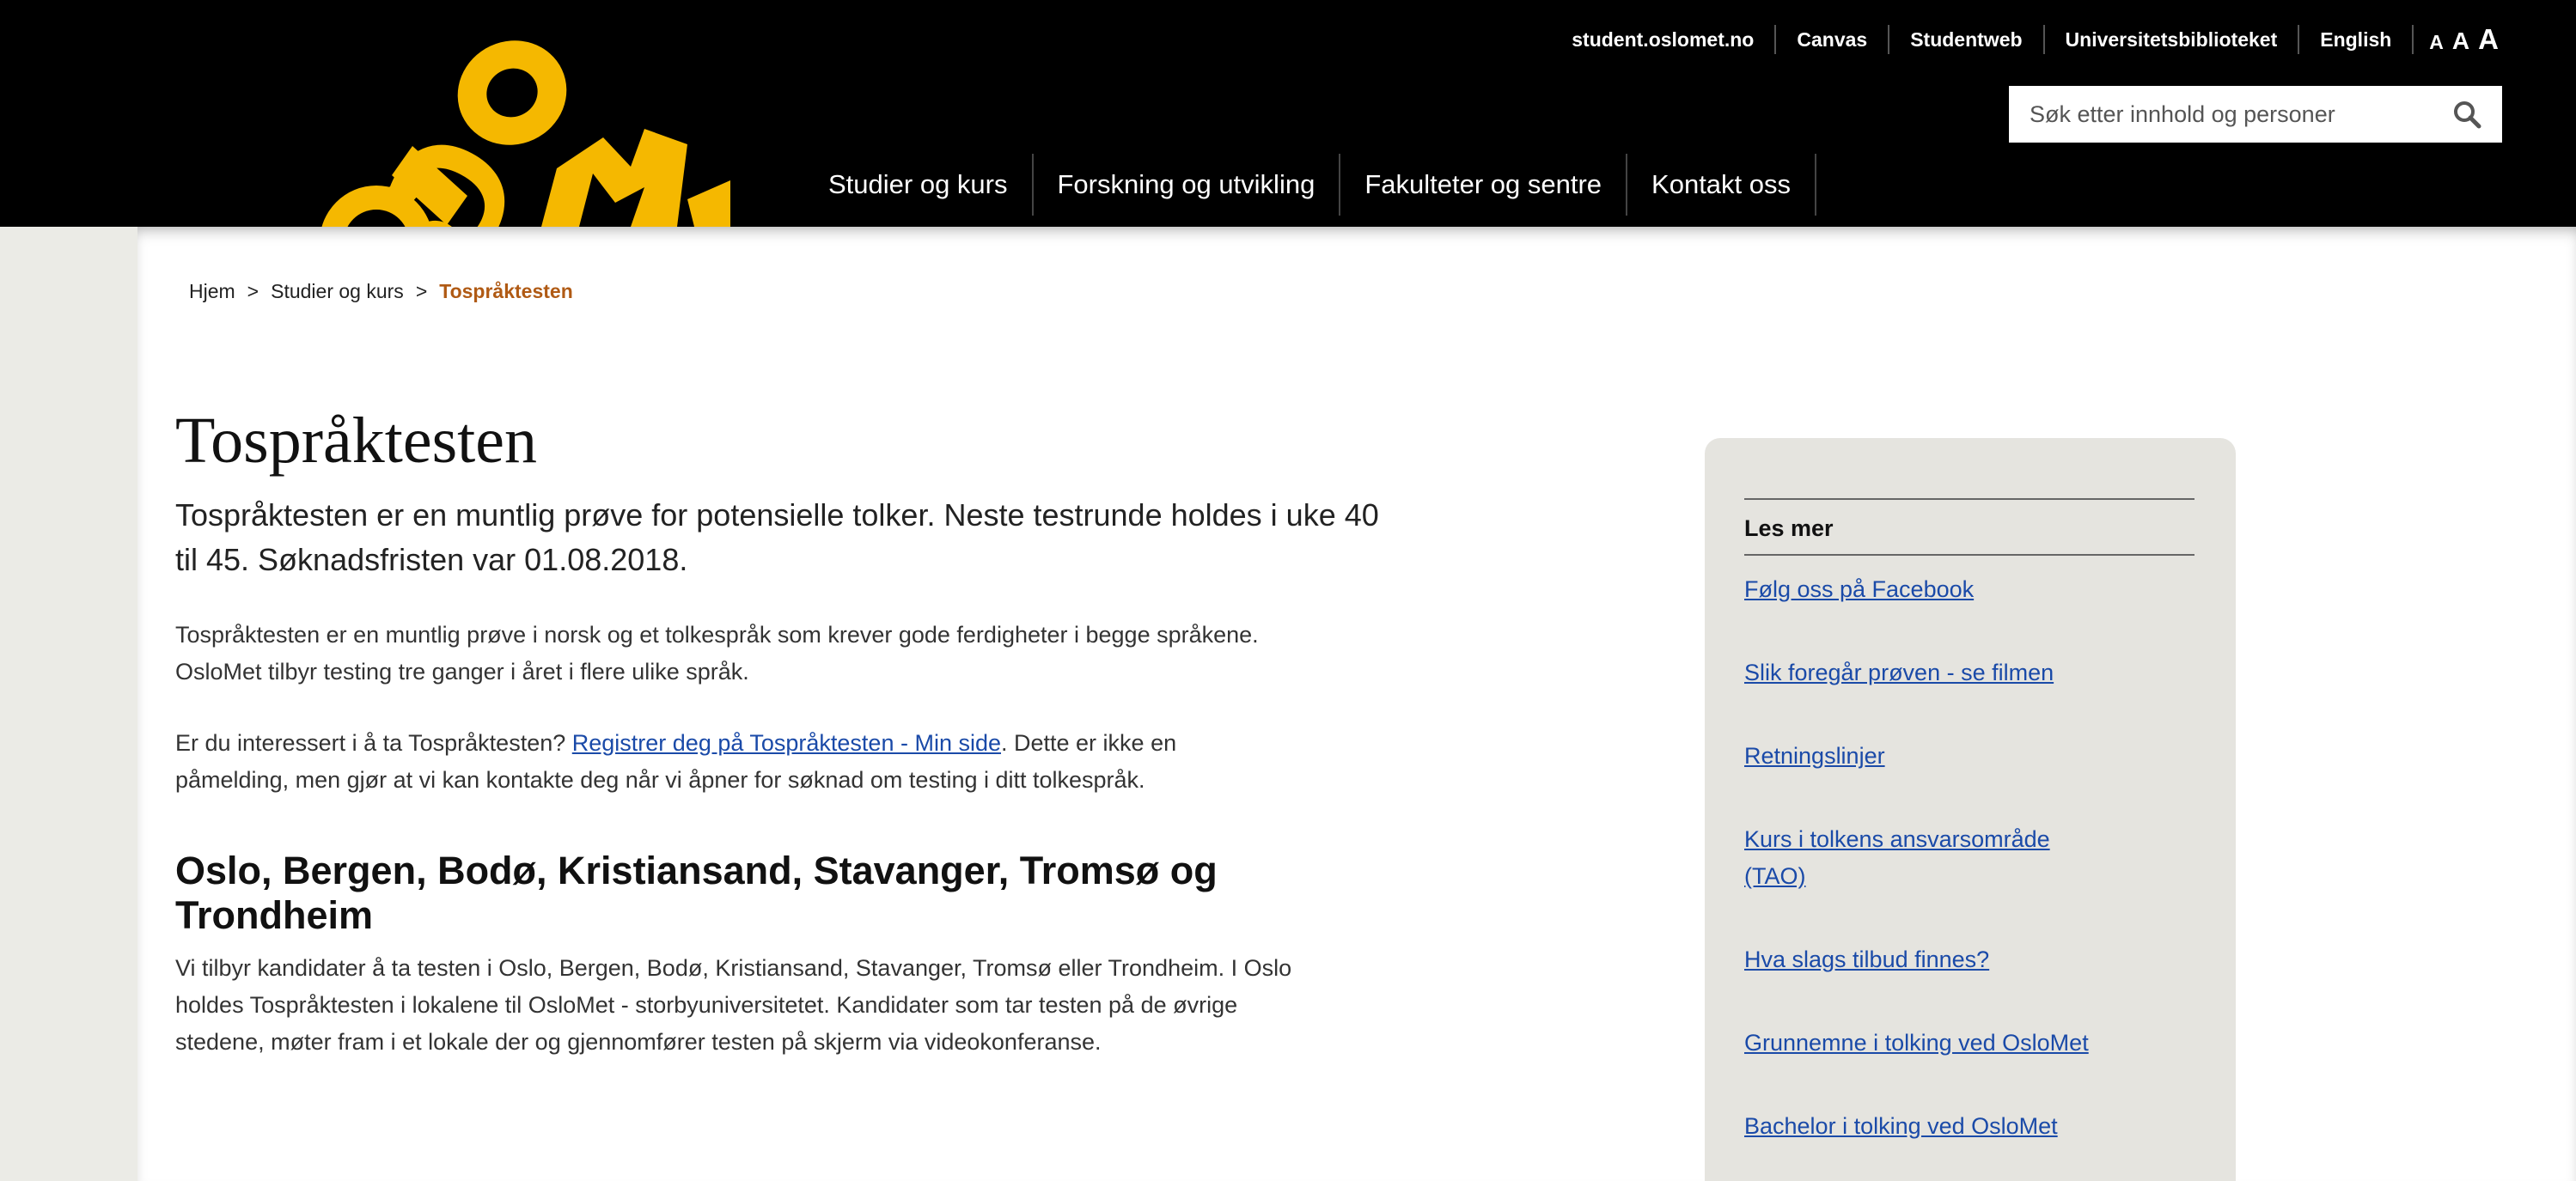 The image size is (2576, 1181). I want to click on list-item: Slik foregår prøven - se filmen, so click(1969, 673).